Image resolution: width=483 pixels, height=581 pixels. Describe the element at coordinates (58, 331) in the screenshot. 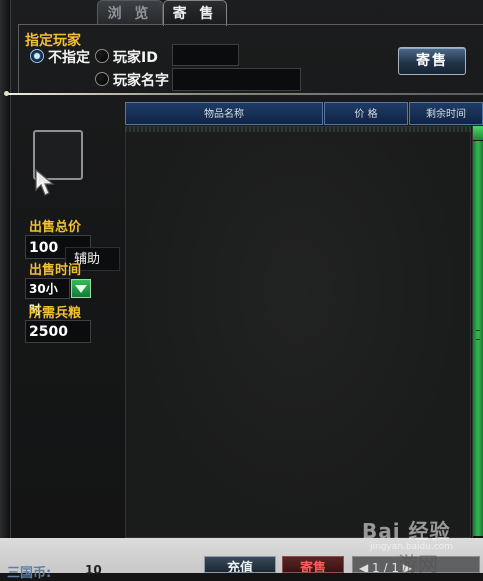

I see `grain-value: 2500` at that location.